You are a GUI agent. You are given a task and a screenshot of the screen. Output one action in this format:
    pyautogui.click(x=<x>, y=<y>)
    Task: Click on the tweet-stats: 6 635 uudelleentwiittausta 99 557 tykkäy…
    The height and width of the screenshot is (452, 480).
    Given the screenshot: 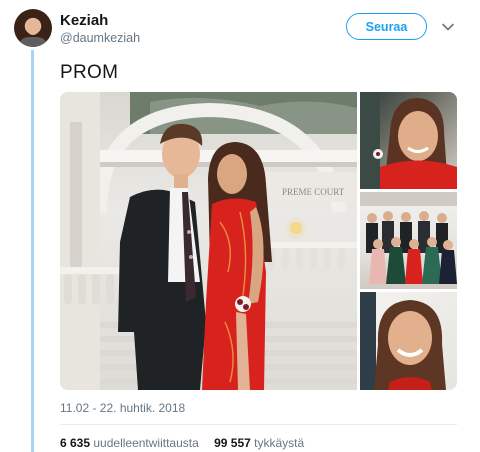 What is the action you would take?
    pyautogui.click(x=182, y=443)
    